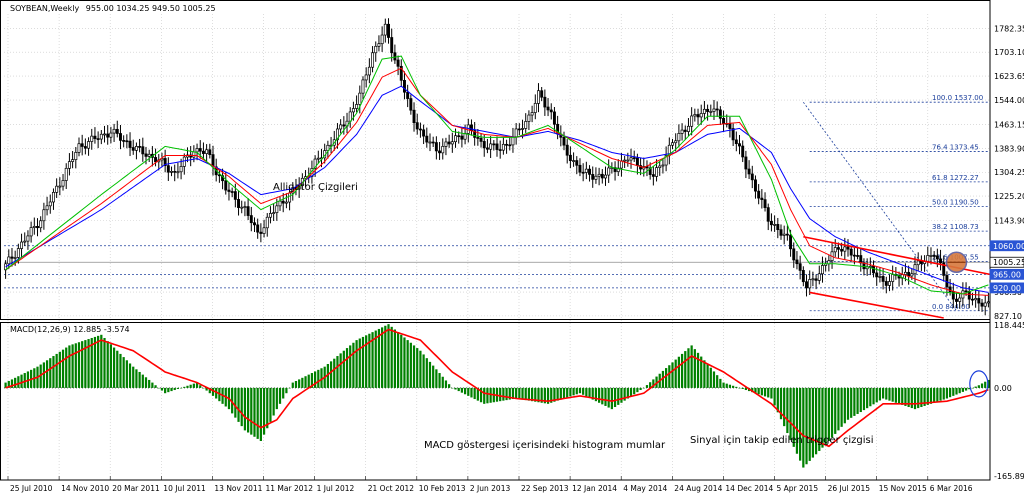 The image size is (1024, 499). I want to click on fib-level-label: 76.4 1373.45, so click(955, 147).